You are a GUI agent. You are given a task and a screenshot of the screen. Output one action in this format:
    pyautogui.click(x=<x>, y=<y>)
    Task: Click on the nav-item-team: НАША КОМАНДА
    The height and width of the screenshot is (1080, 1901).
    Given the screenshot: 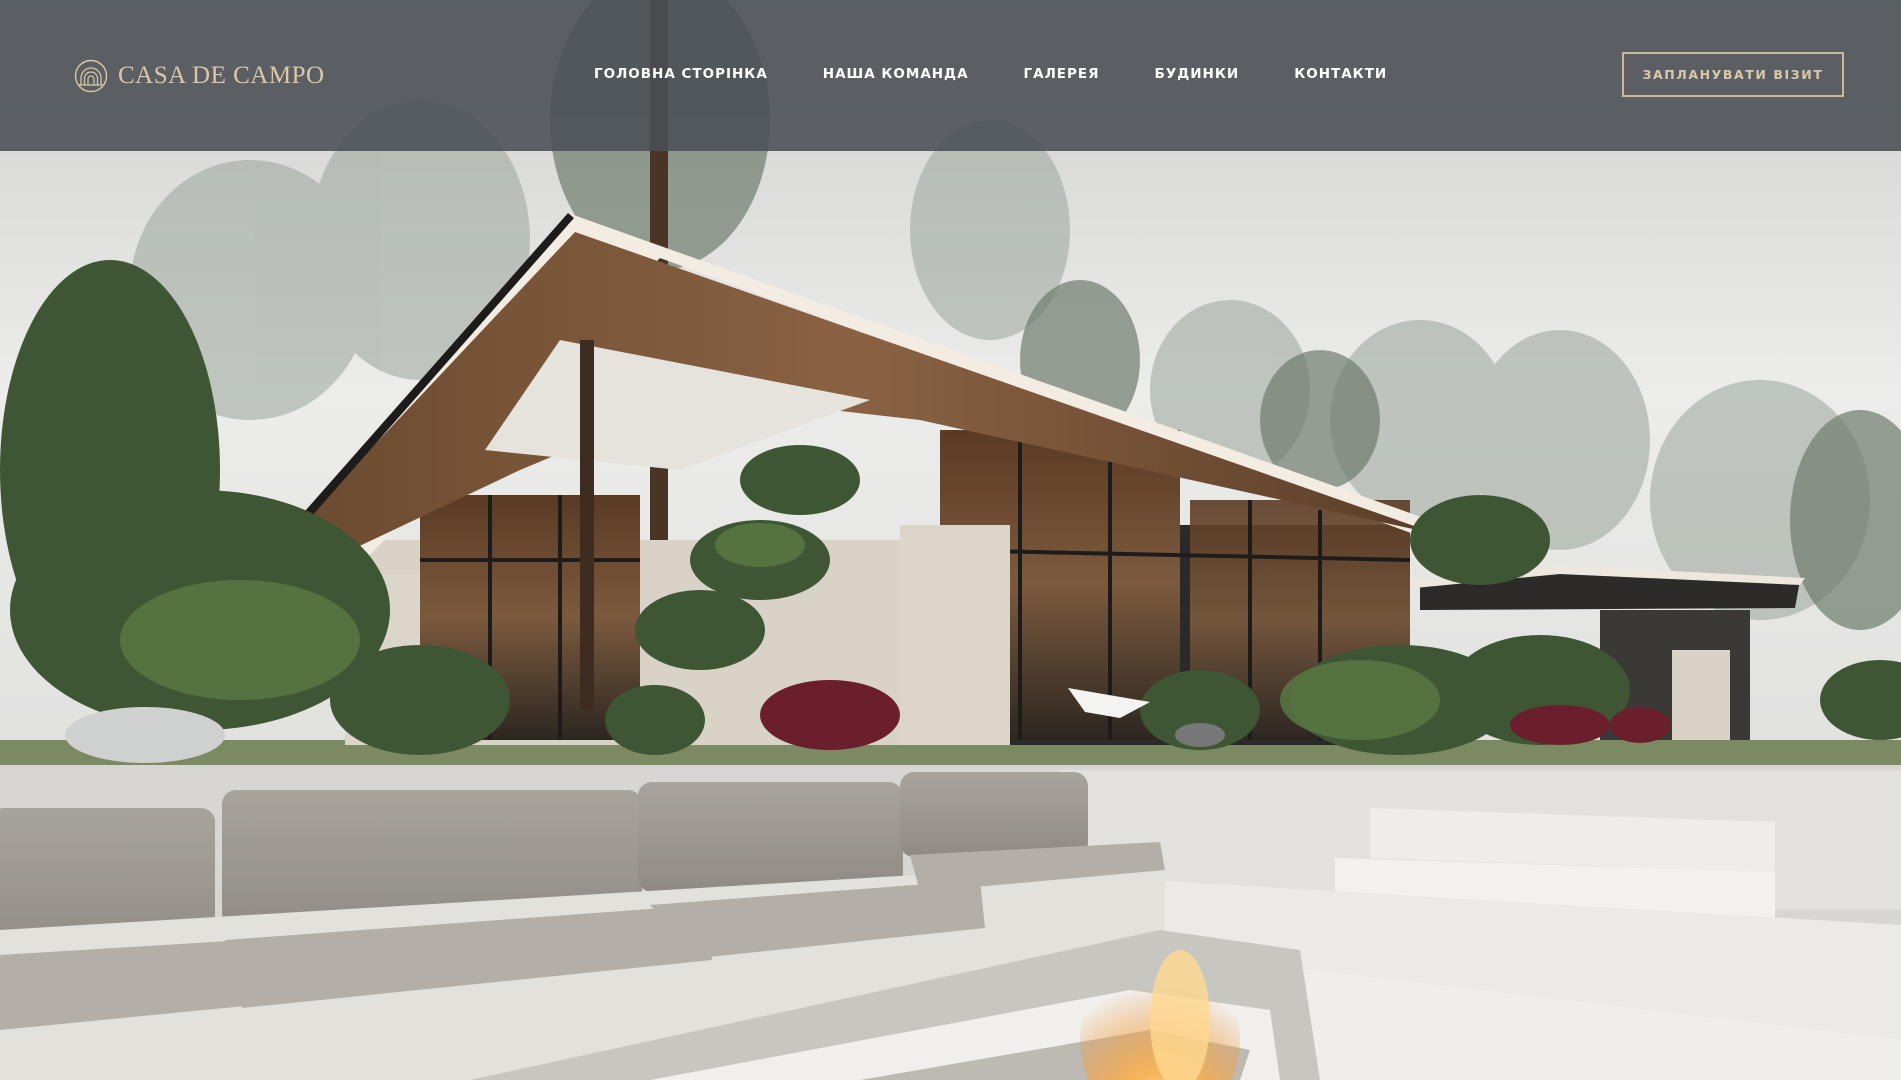 What is the action you would take?
    pyautogui.click(x=896, y=74)
    